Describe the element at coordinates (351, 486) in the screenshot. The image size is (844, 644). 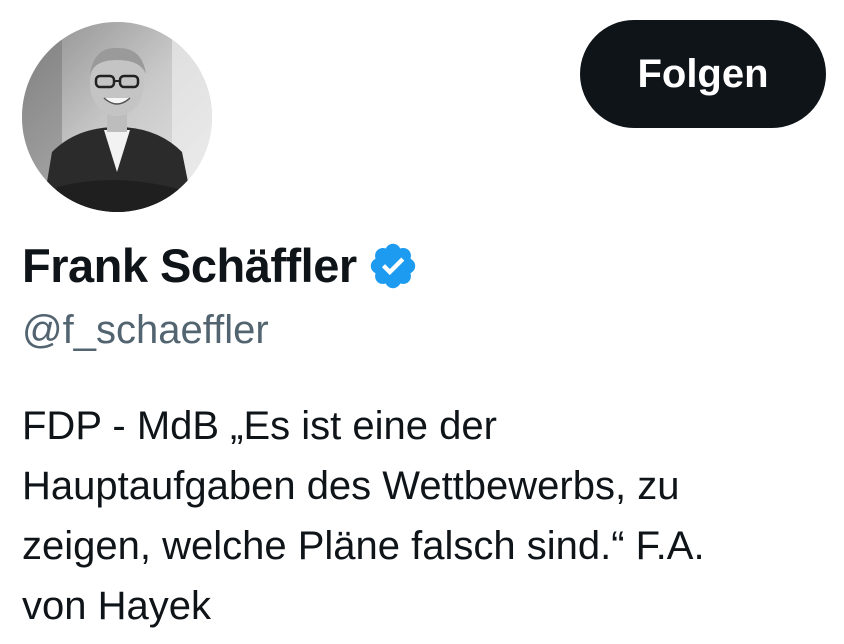
I see `bio-line: Hauptaufgaben des Wettbewerbs, zu` at that location.